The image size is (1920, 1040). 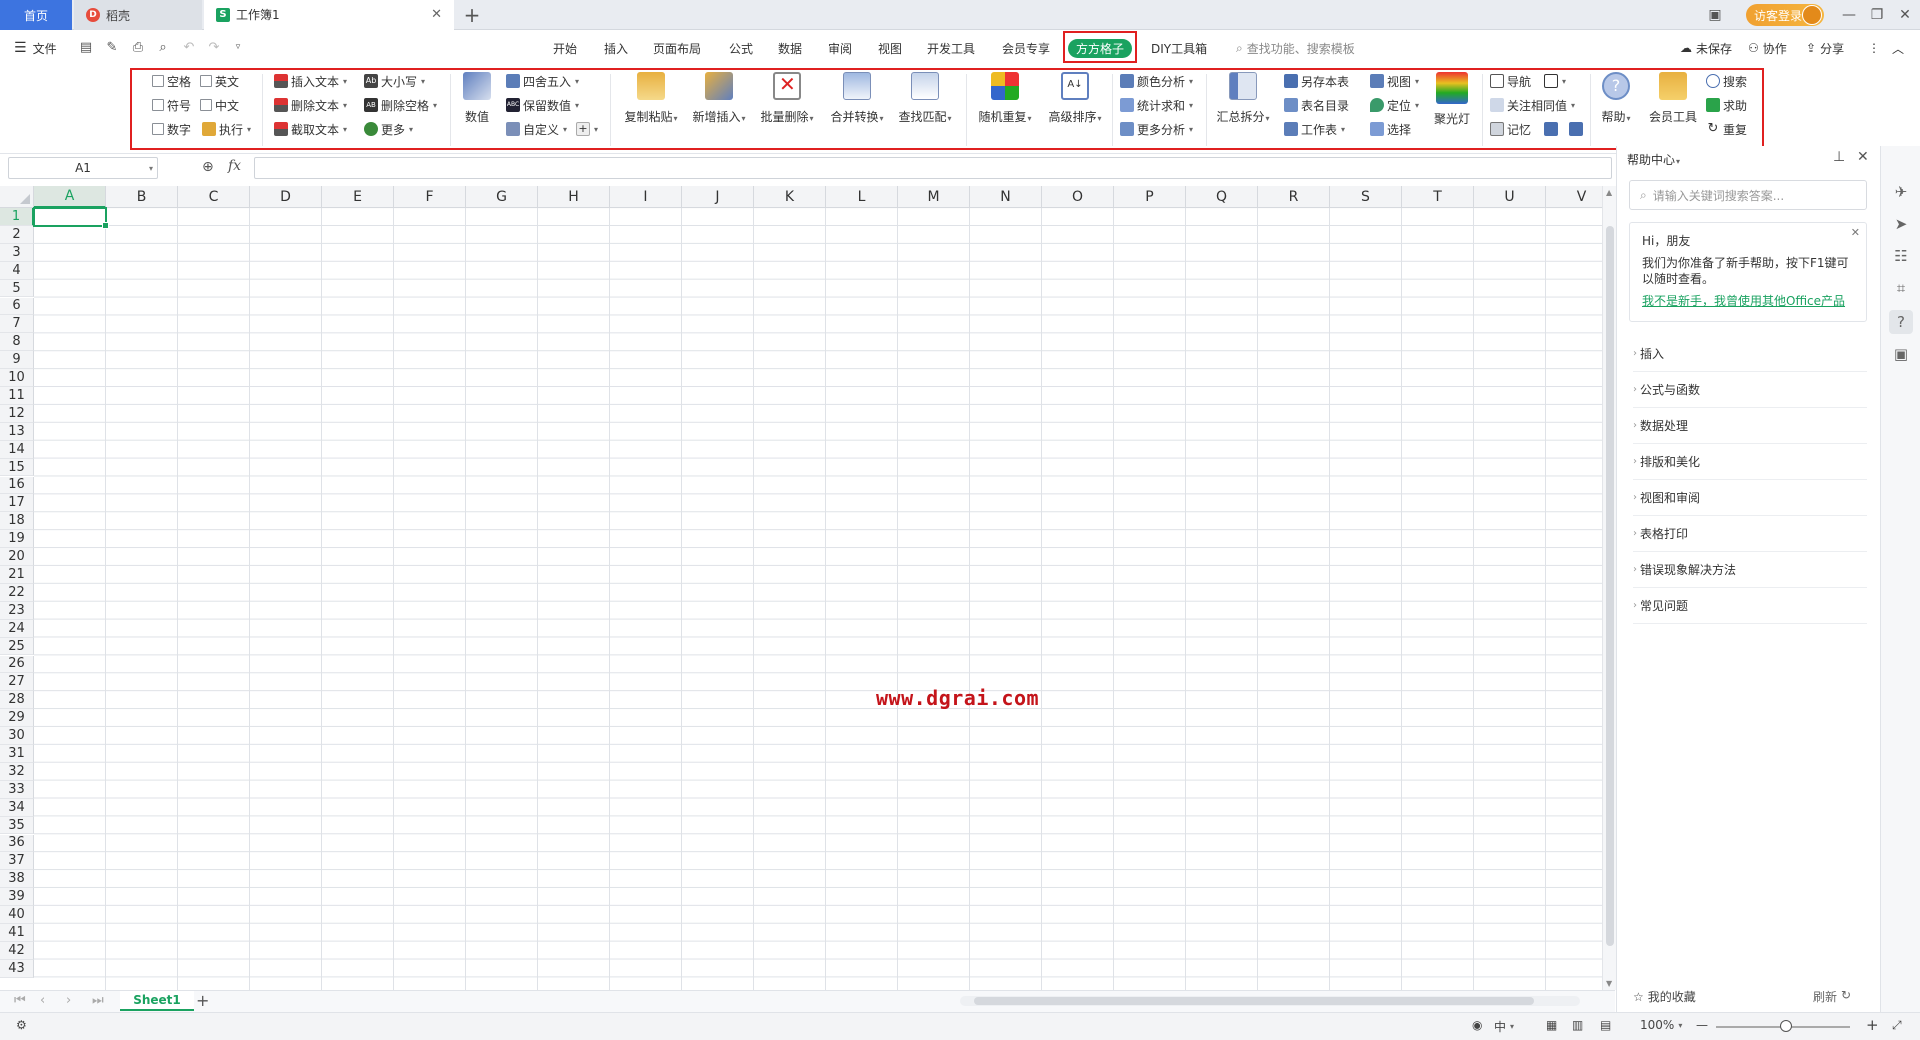 I want to click on row-header: 14, so click(x=17, y=449).